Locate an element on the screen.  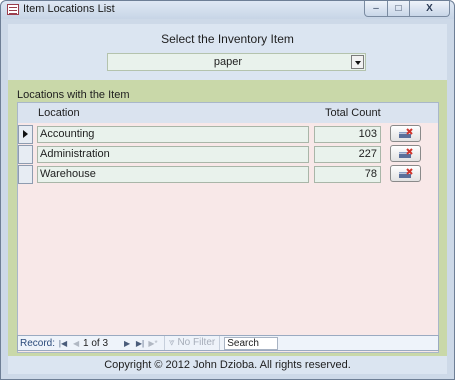
first-record-icon: |◀ is located at coordinates (63, 343).